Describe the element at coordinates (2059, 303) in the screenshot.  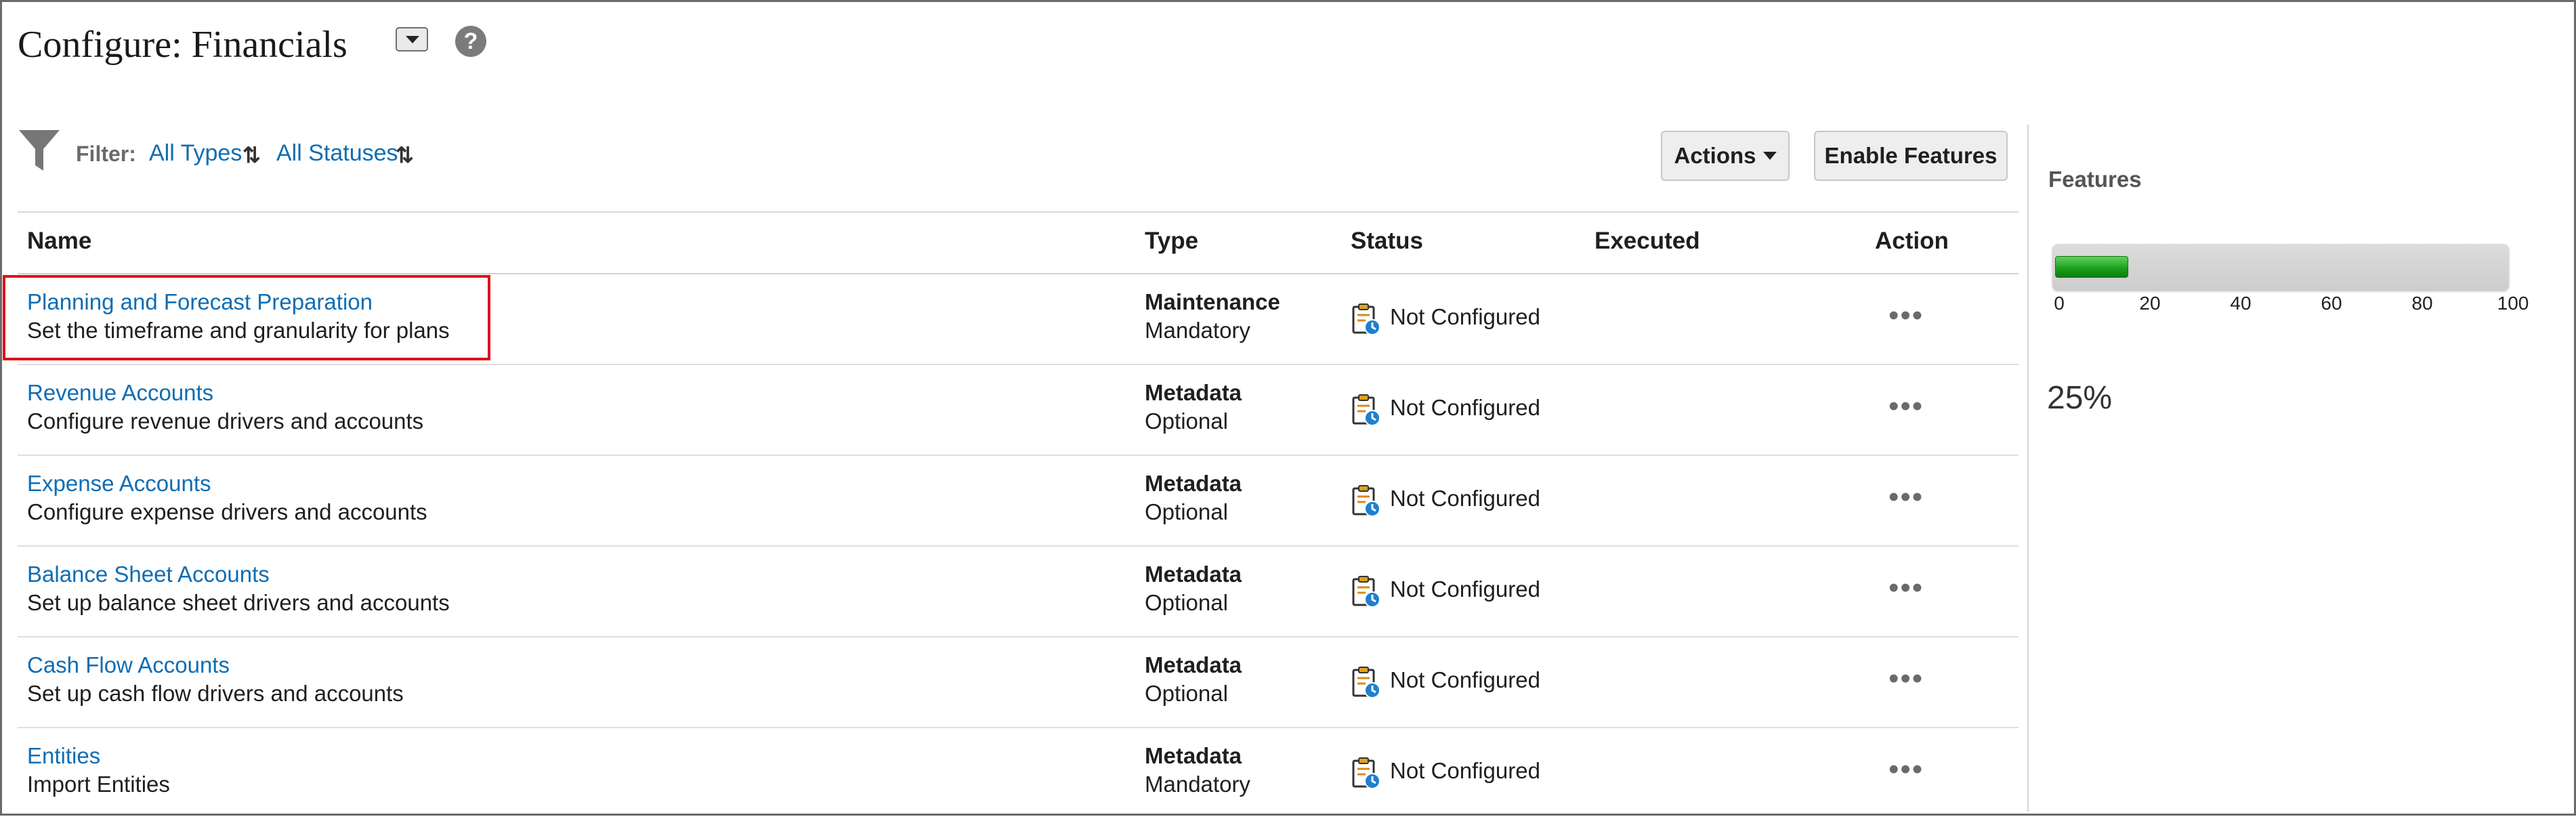
I see `progress-tick-label: 0` at that location.